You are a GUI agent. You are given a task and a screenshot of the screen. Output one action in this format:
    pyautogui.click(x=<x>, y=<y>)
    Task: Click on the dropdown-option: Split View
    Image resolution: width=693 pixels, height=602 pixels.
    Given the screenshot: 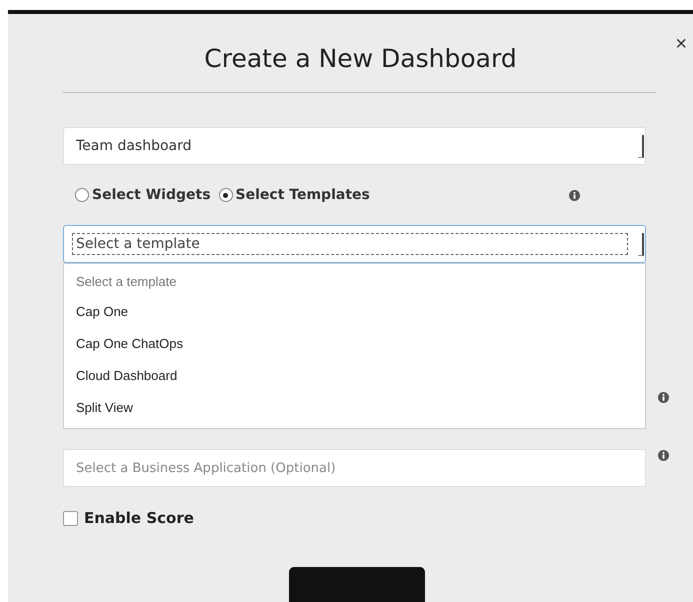 What is the action you would take?
    pyautogui.click(x=354, y=408)
    